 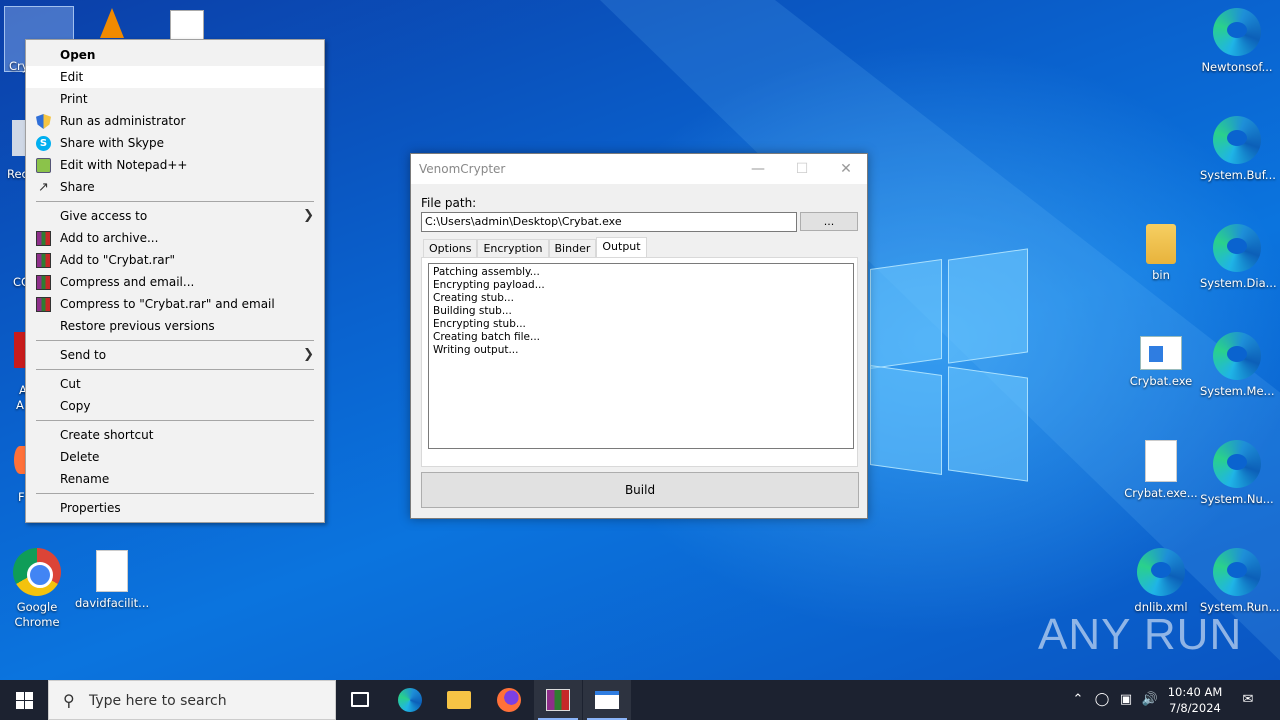 I want to click on build-button: Build, so click(x=640, y=490).